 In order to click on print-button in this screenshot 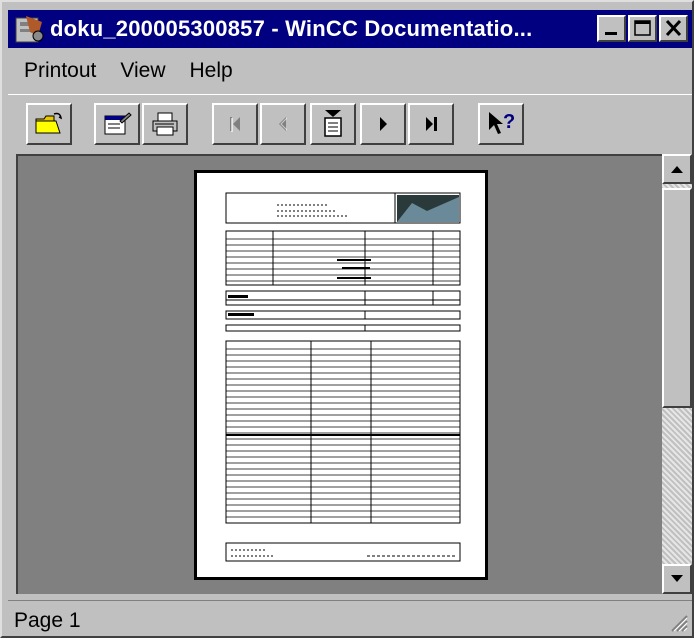, I will do `click(165, 124)`.